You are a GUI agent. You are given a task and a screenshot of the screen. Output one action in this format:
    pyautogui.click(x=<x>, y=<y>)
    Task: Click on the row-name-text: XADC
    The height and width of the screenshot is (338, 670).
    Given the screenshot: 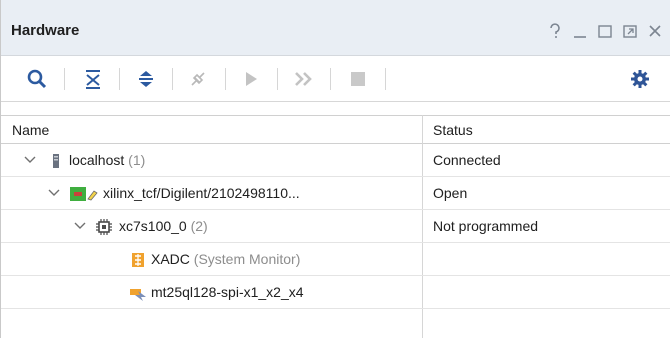 What is the action you would take?
    pyautogui.click(x=170, y=259)
    